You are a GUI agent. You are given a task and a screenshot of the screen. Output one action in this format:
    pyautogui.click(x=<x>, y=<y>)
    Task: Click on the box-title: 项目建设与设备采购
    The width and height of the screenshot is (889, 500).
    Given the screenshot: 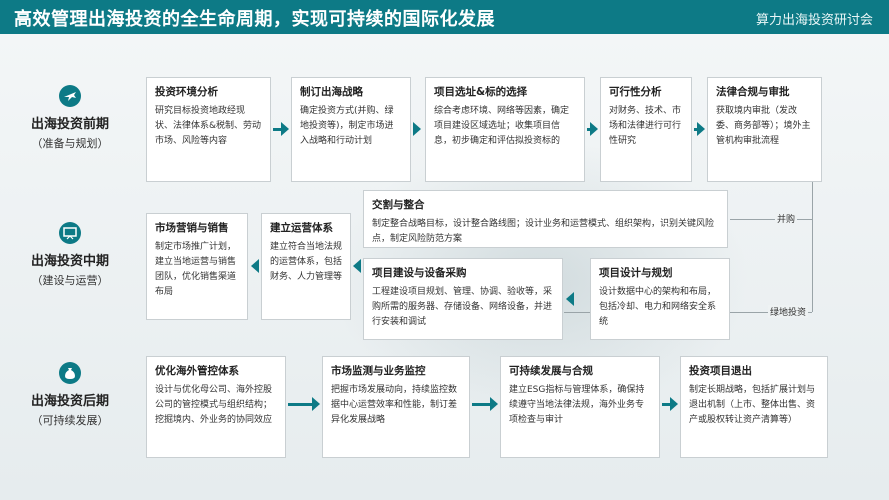 What is the action you would take?
    pyautogui.click(x=419, y=273)
    